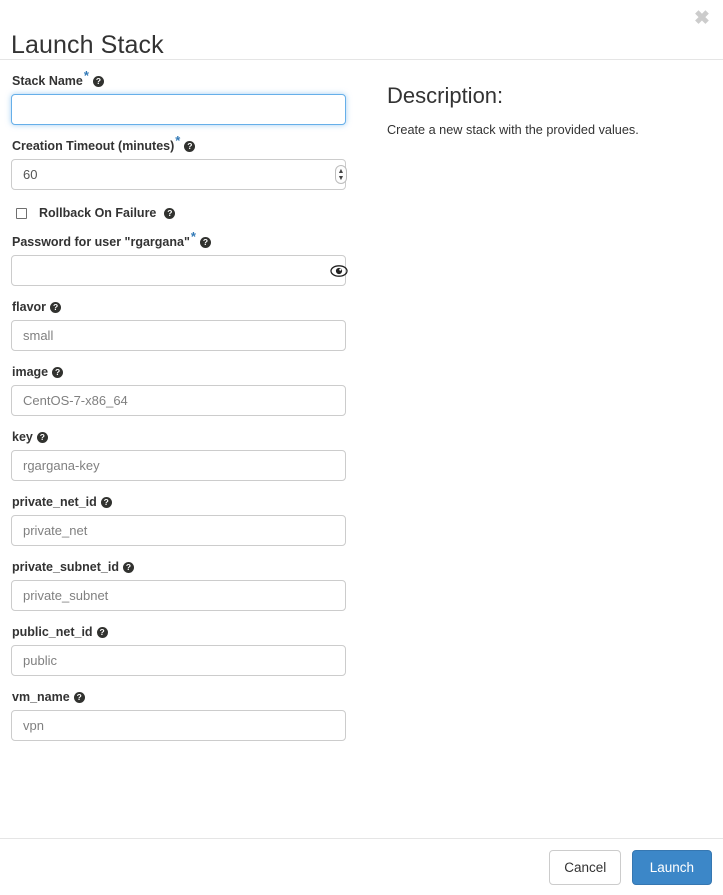  I want to click on input-wrap-password, so click(184, 270).